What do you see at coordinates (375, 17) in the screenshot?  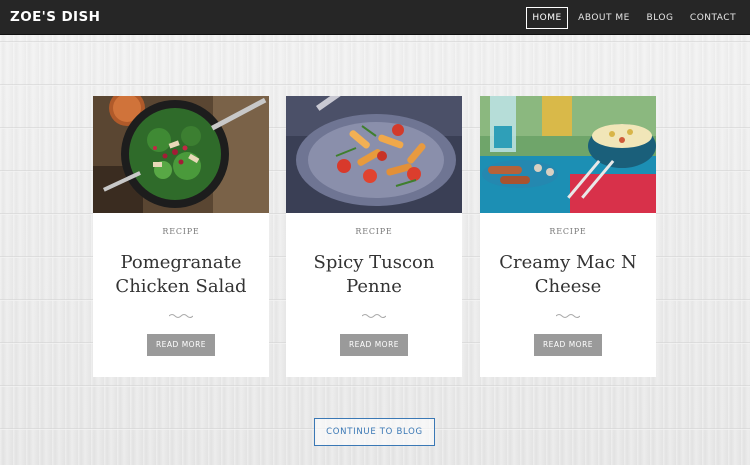 I see `top-navbar: ZOE'S DISH HOME ABOUT ME BLOG CONTACT` at bounding box center [375, 17].